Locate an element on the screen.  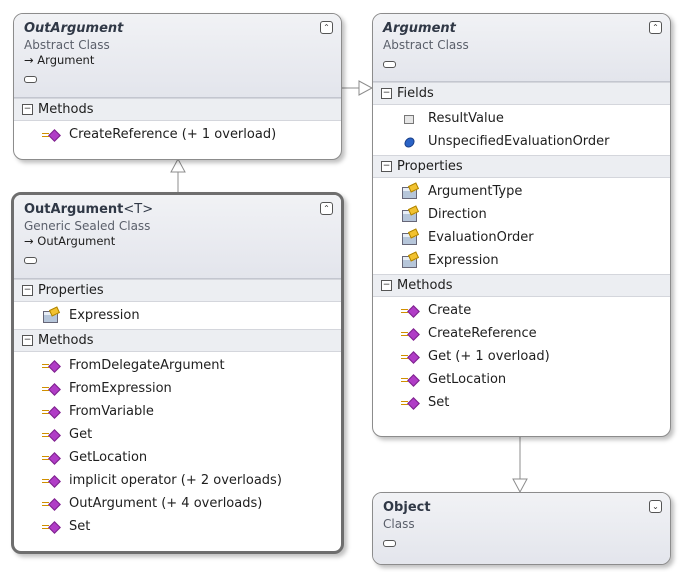
class-title: OutArgument<T> is located at coordinates (89, 209).